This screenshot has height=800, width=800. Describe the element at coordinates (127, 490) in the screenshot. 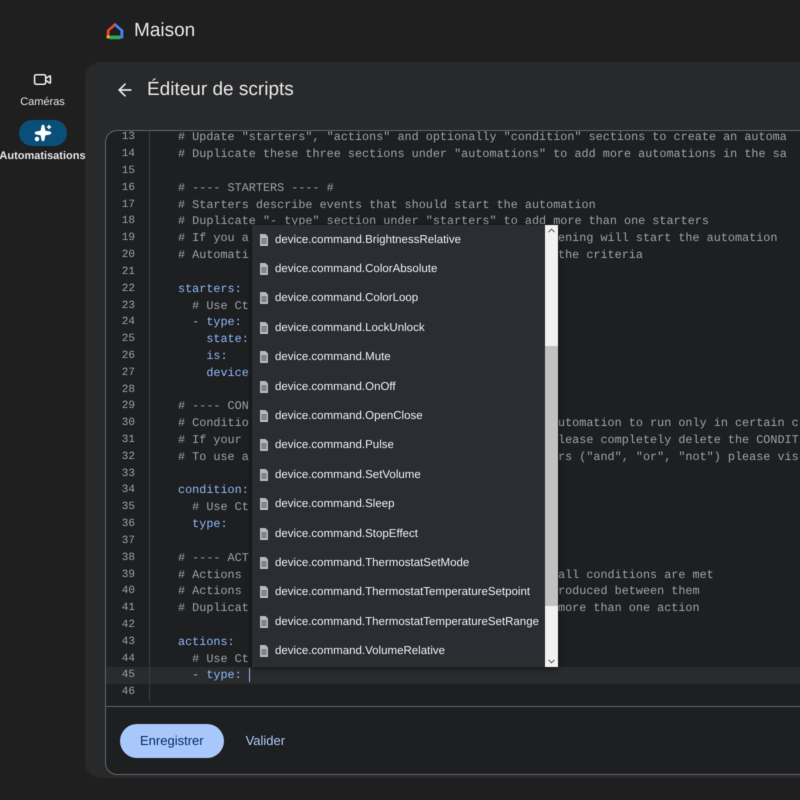

I see `line-number: 34` at that location.